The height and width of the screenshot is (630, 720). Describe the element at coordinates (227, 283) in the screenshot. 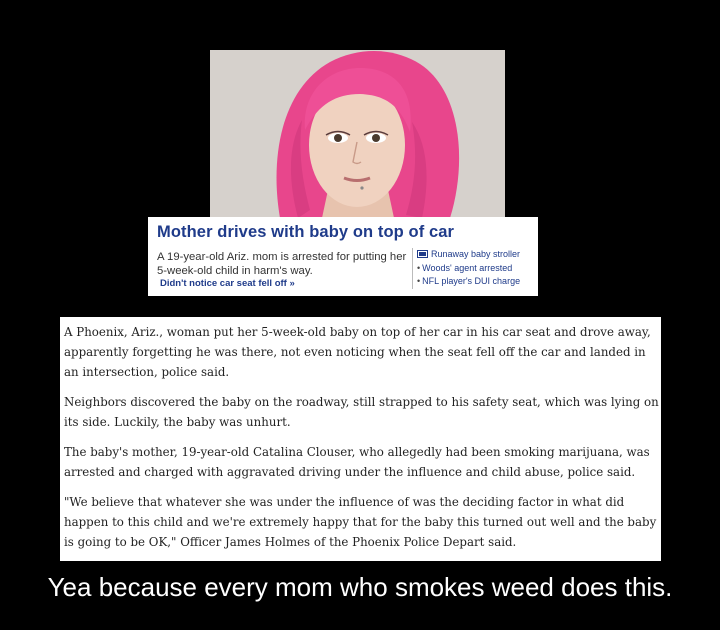

I see `more-link: Didn't notice car seat fell off »` at that location.